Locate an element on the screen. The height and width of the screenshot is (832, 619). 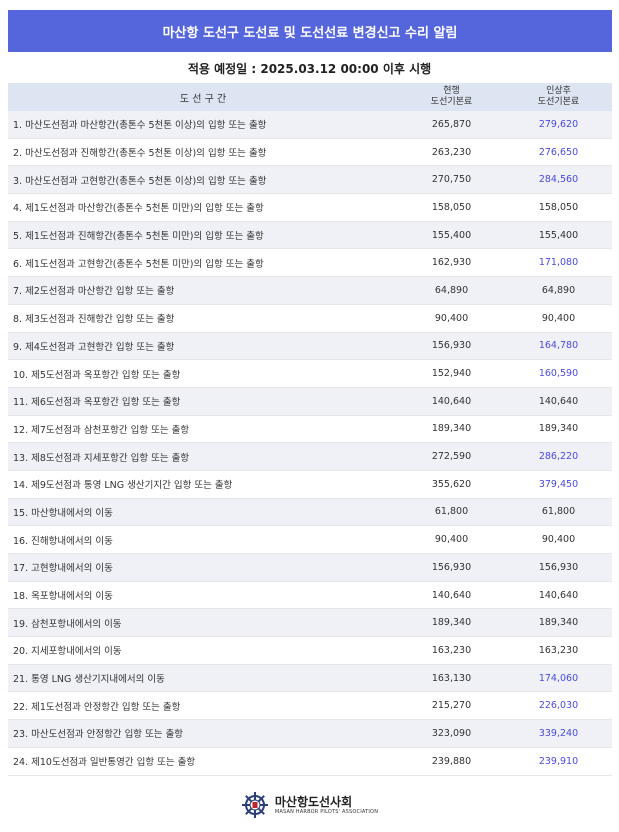
row-new-fee: 284,560 is located at coordinates (558, 180).